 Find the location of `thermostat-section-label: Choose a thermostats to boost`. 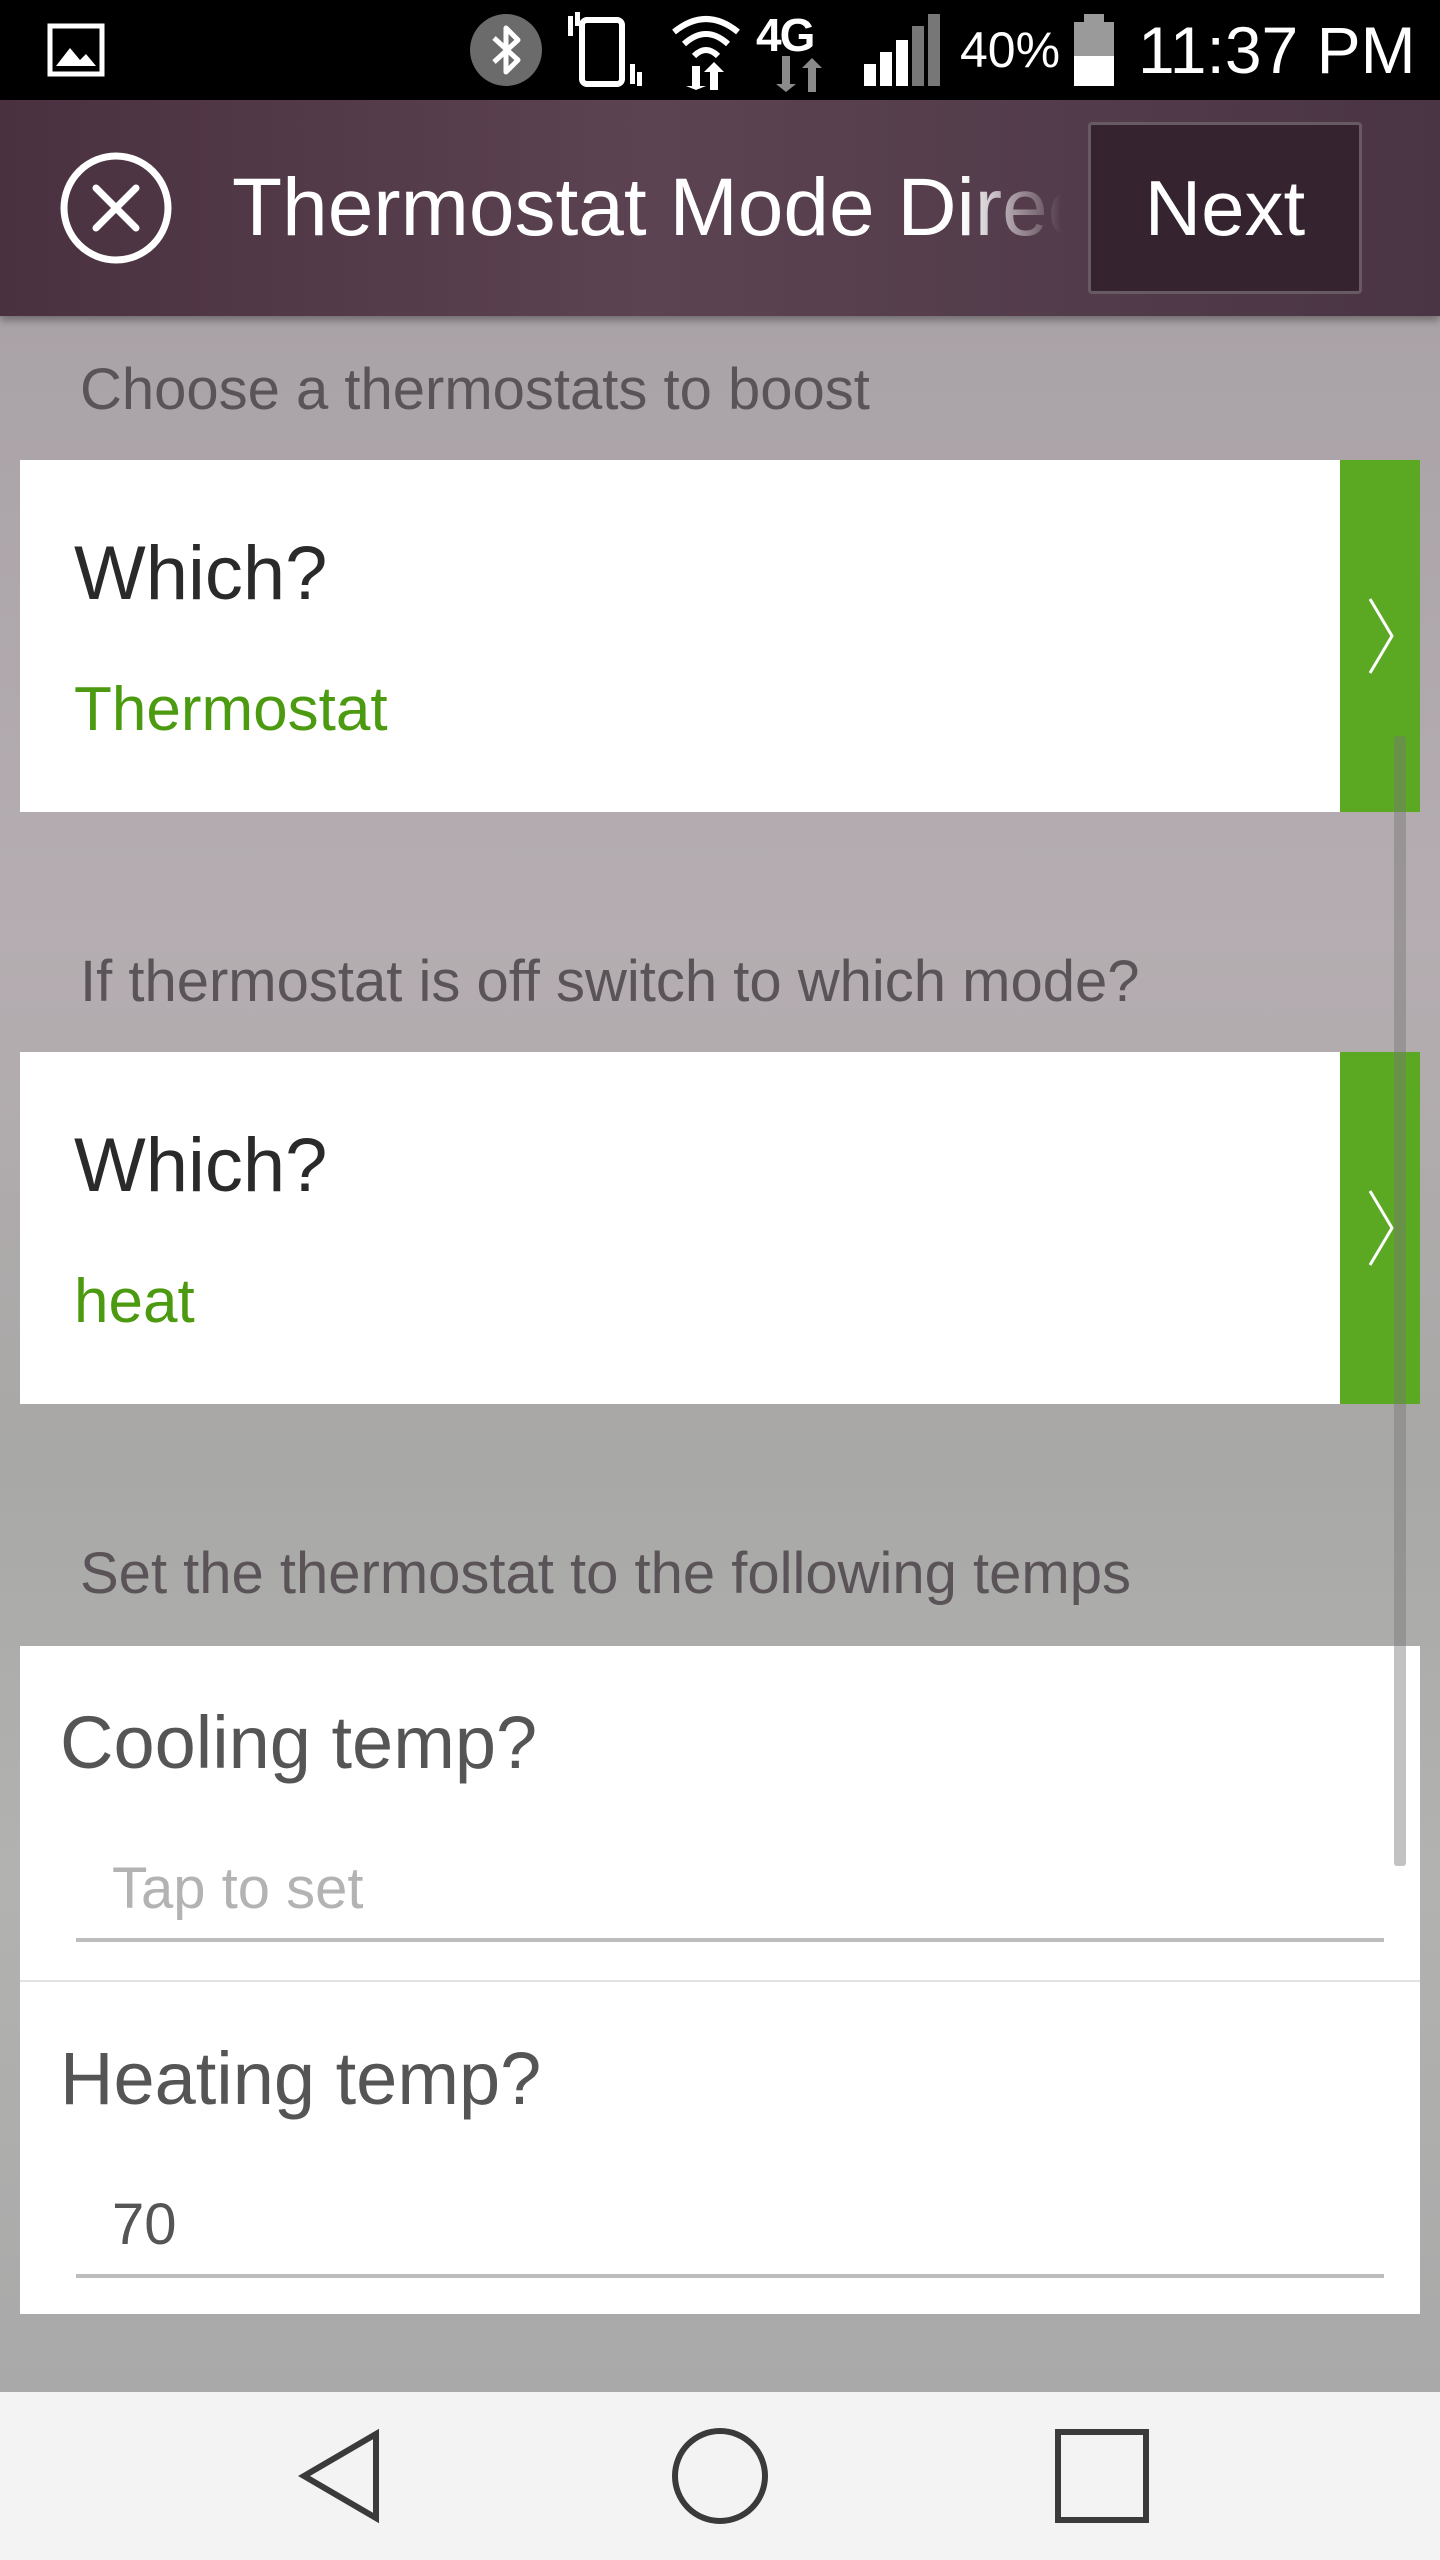

thermostat-section-label: Choose a thermostats to boost is located at coordinates (475, 389).